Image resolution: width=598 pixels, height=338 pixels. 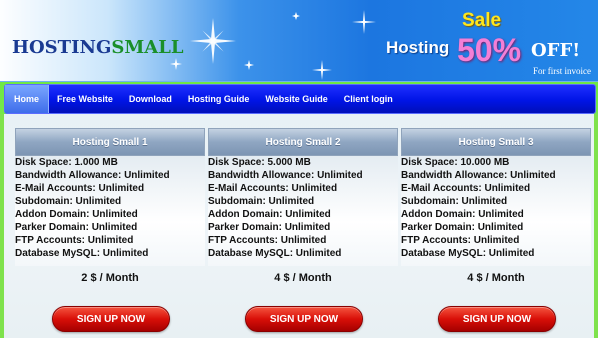 What do you see at coordinates (482, 20) in the screenshot?
I see `promo-sale: Sale` at bounding box center [482, 20].